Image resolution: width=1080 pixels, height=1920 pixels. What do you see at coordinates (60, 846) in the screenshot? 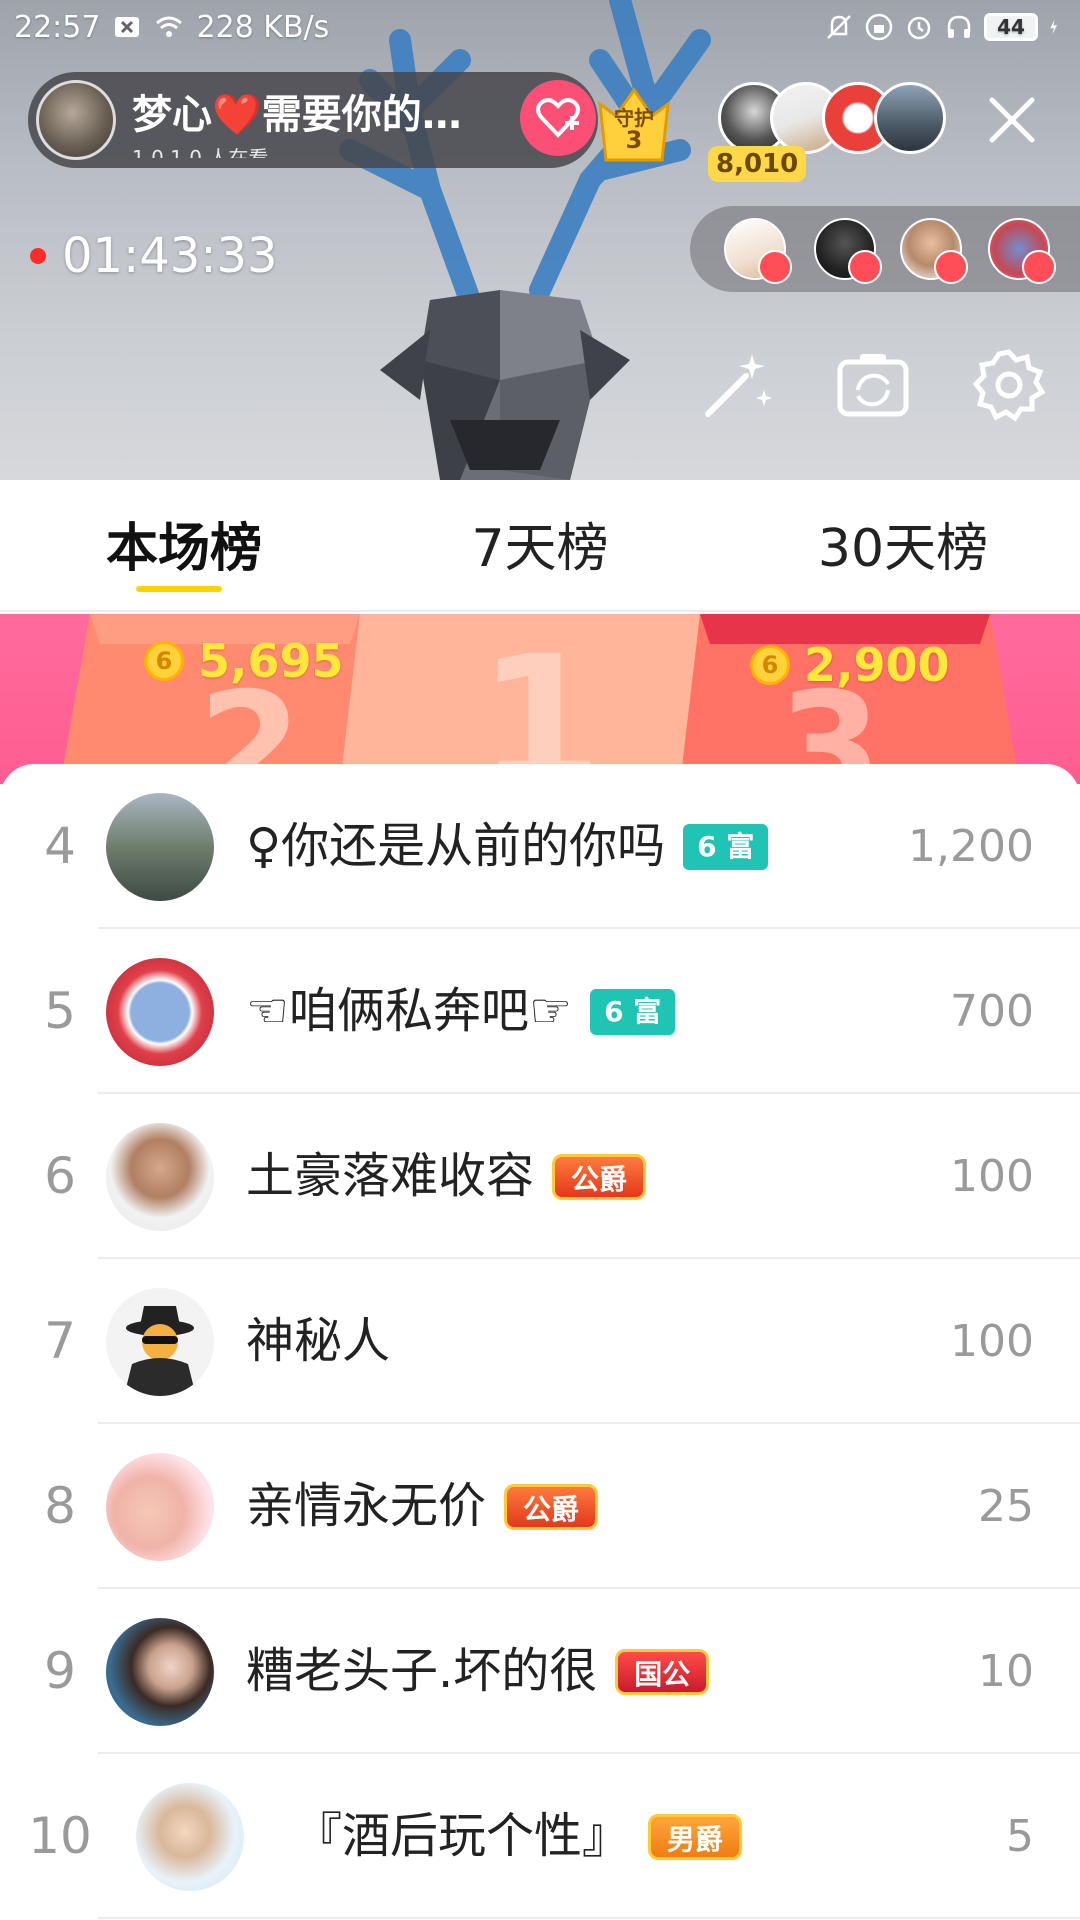
I see `rank-number: 4` at bounding box center [60, 846].